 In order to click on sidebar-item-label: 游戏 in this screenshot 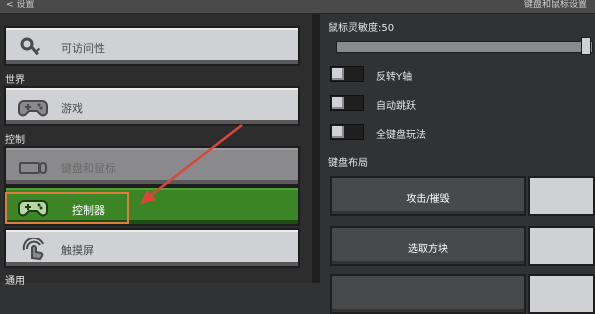, I will do `click(72, 108)`.